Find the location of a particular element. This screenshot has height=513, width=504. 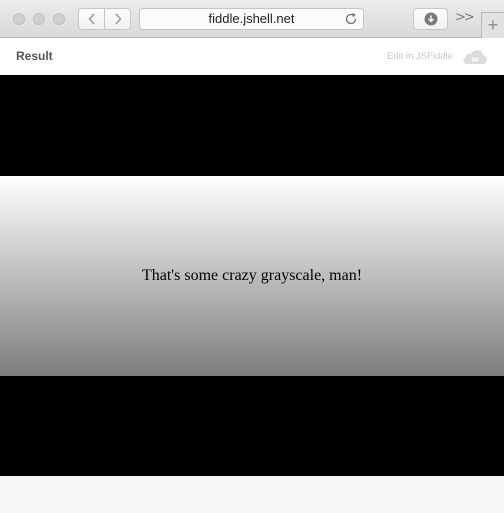

zoom-window-button is located at coordinates (59, 19).